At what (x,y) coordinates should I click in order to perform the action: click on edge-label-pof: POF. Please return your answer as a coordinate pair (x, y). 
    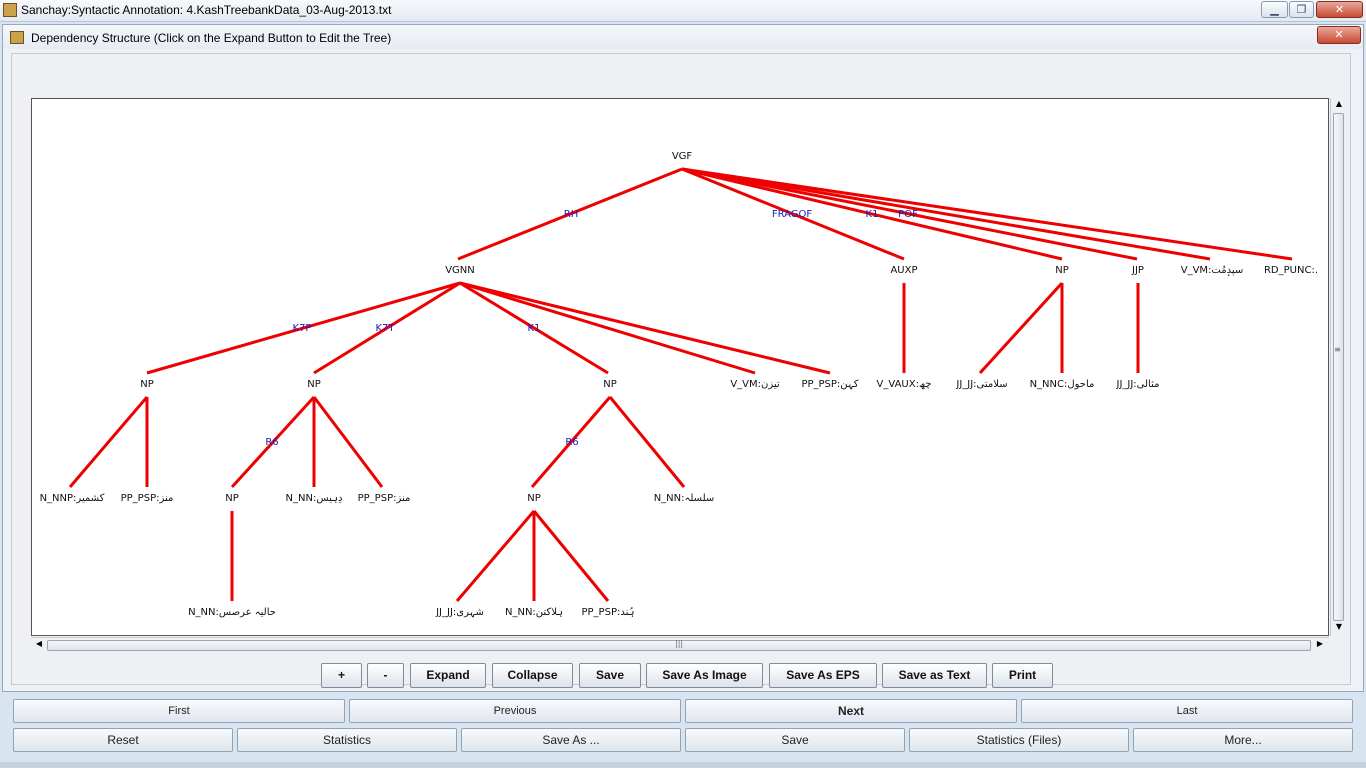
    Looking at the image, I should click on (908, 214).